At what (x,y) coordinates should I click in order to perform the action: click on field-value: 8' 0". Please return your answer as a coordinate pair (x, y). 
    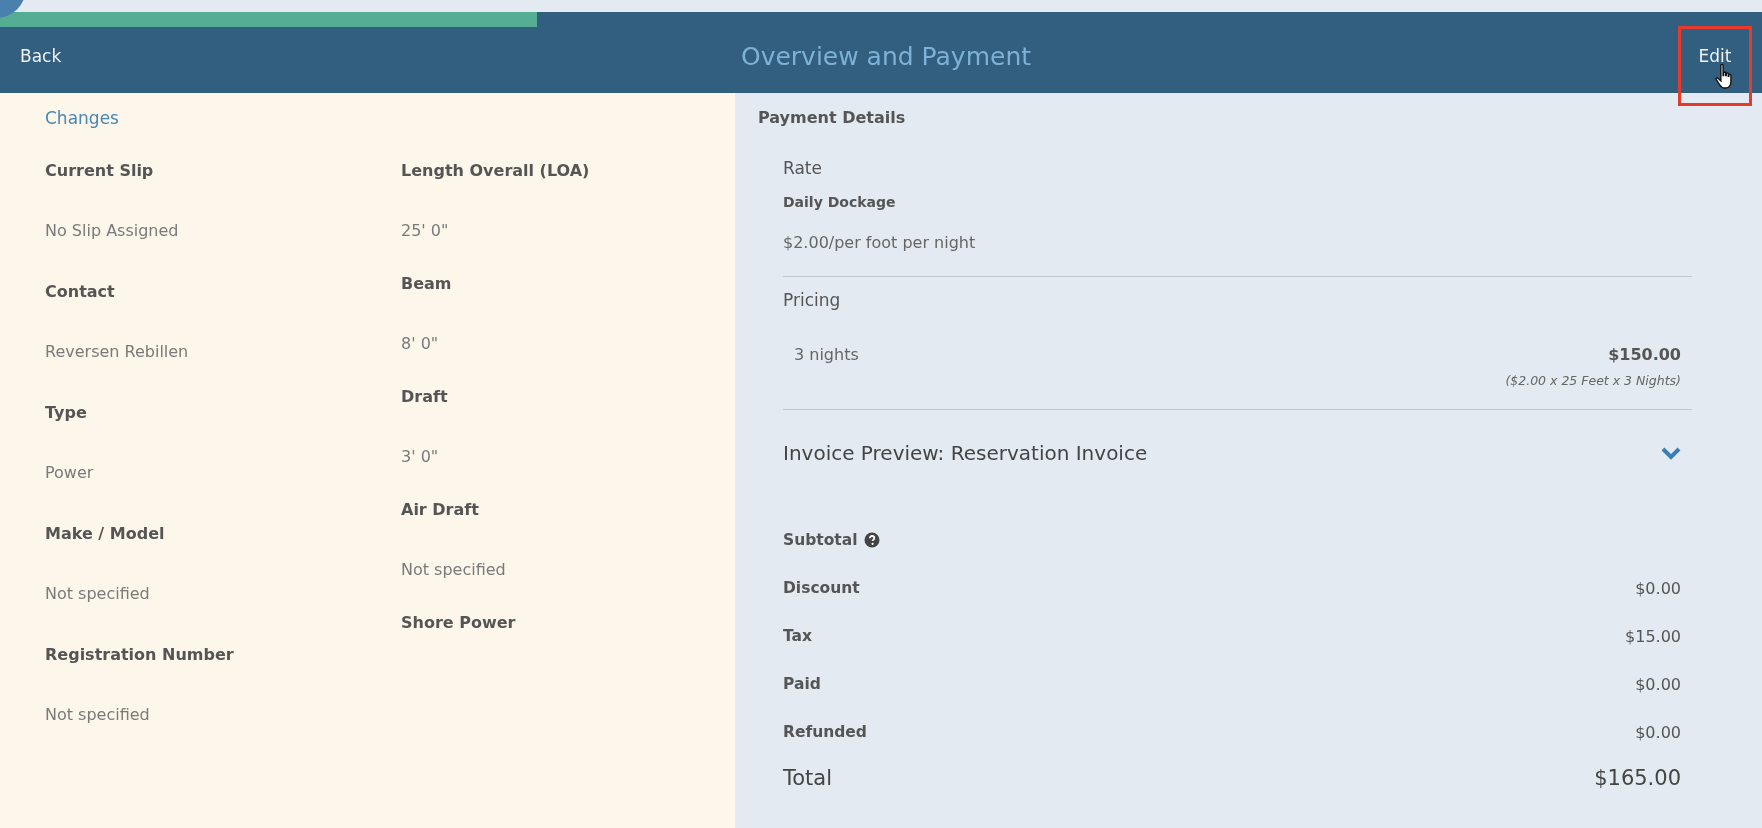
    Looking at the image, I should click on (420, 344).